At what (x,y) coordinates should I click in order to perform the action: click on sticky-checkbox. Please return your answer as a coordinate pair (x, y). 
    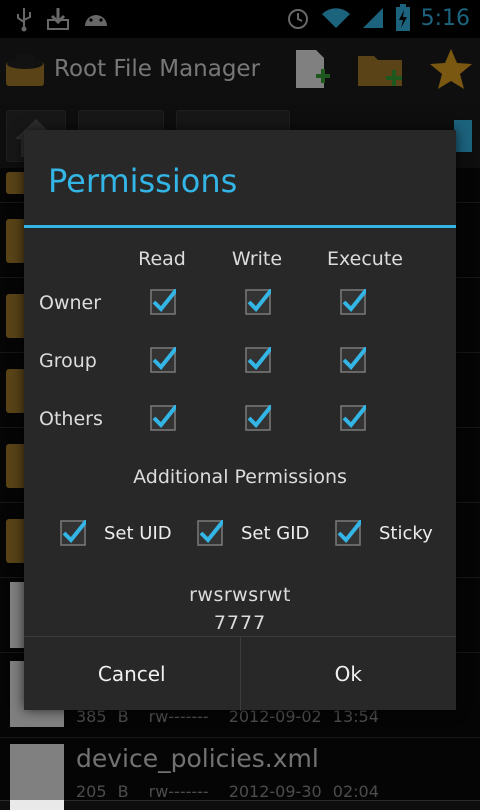
    Looking at the image, I should click on (348, 533).